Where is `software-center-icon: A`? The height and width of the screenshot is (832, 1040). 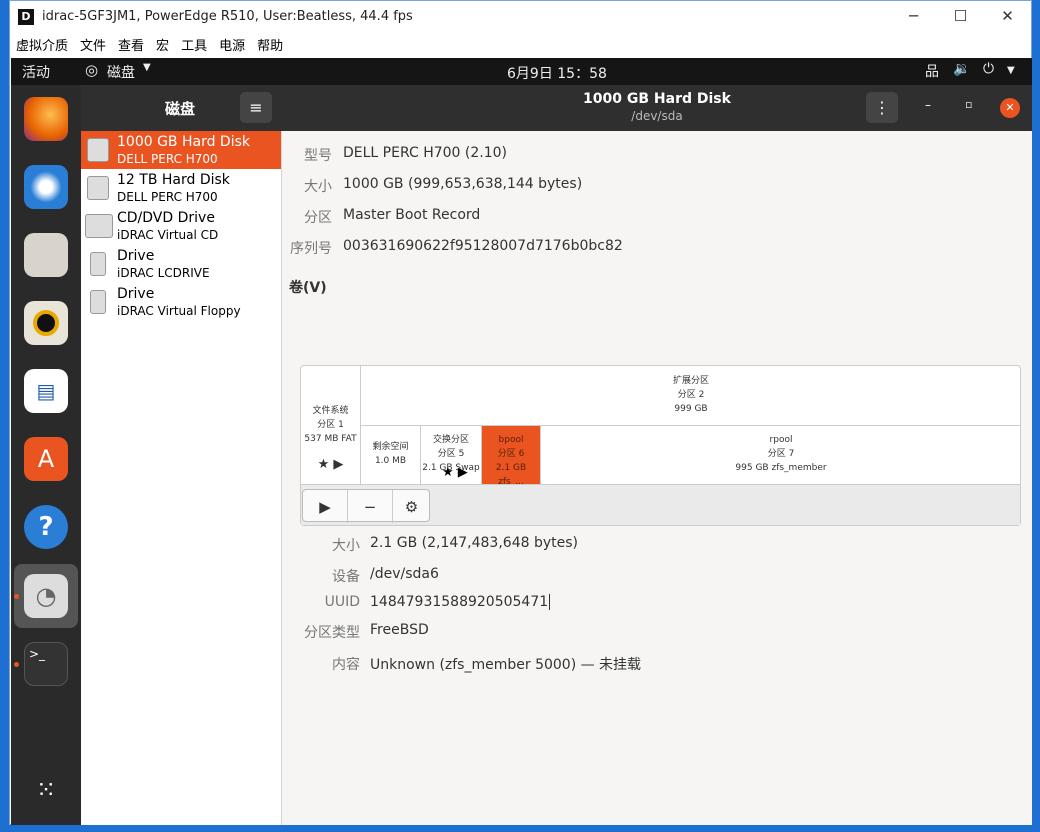
software-center-icon: A is located at coordinates (46, 459).